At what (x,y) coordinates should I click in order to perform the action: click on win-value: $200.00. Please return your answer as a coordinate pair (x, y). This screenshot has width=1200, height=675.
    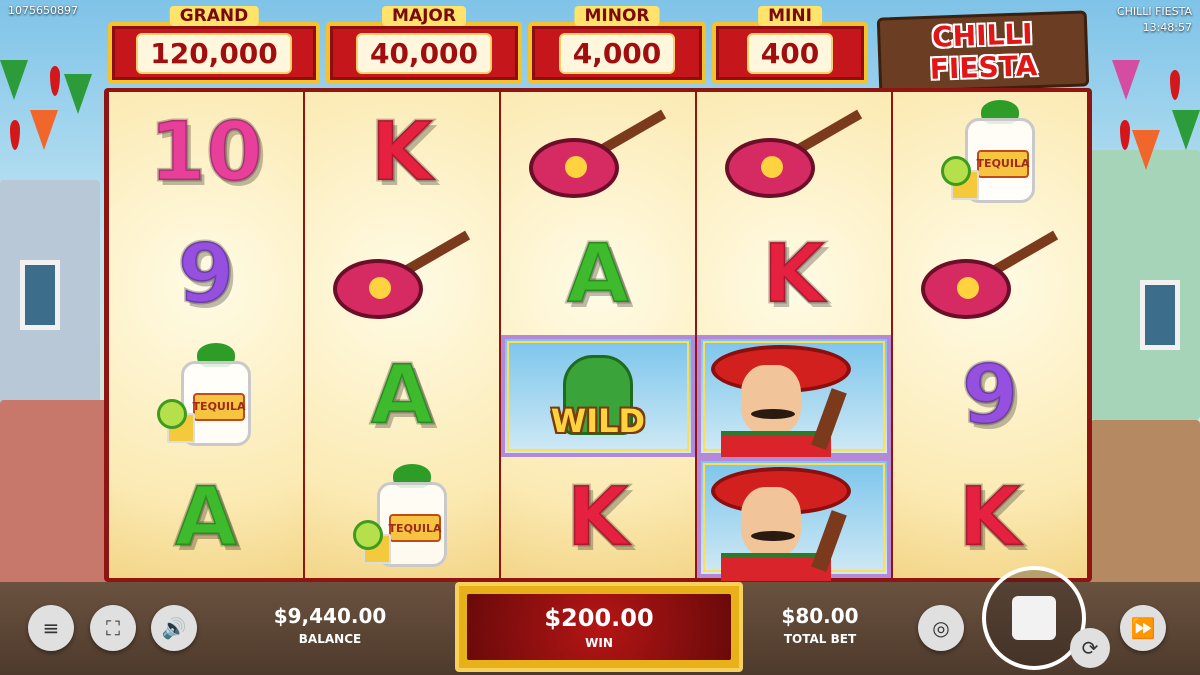
    Looking at the image, I should click on (599, 618).